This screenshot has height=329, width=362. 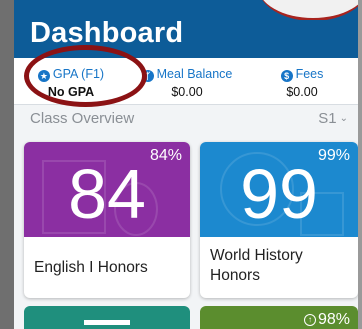 I want to click on meal-balance-value: $0.00, so click(x=187, y=92).